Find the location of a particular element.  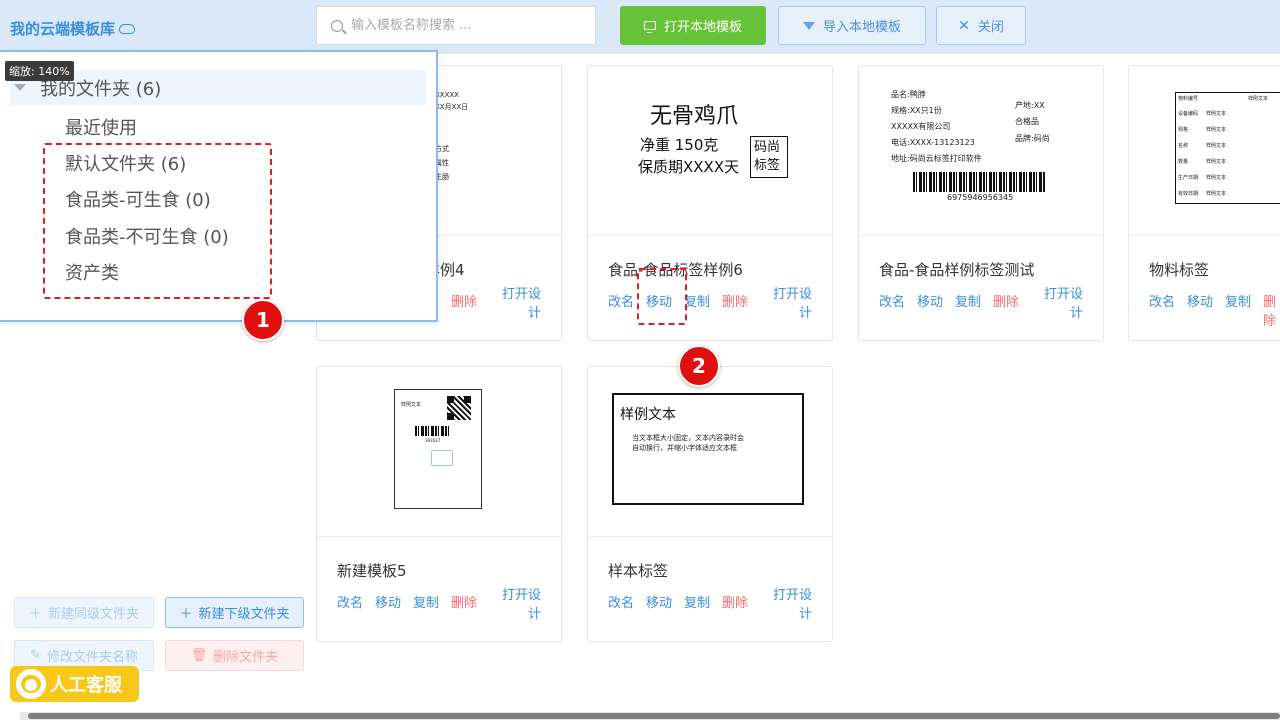

highlight-box-folders is located at coordinates (157, 221).